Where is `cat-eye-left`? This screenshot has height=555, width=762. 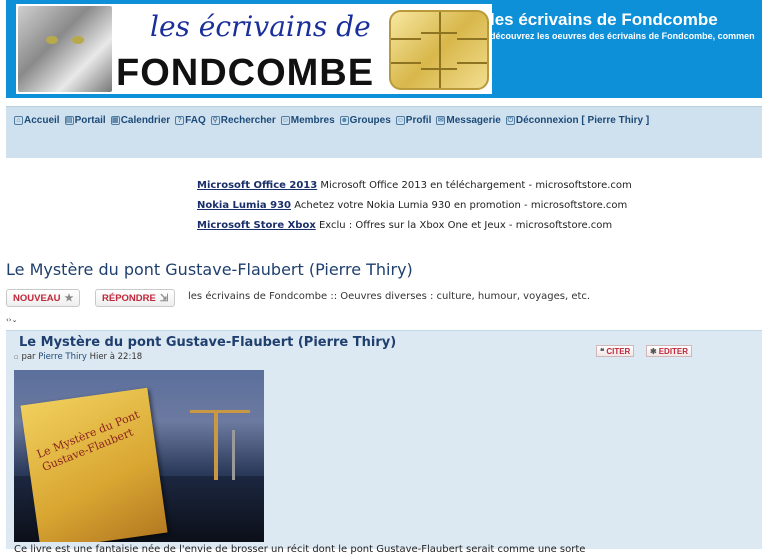 cat-eye-left is located at coordinates (52, 40).